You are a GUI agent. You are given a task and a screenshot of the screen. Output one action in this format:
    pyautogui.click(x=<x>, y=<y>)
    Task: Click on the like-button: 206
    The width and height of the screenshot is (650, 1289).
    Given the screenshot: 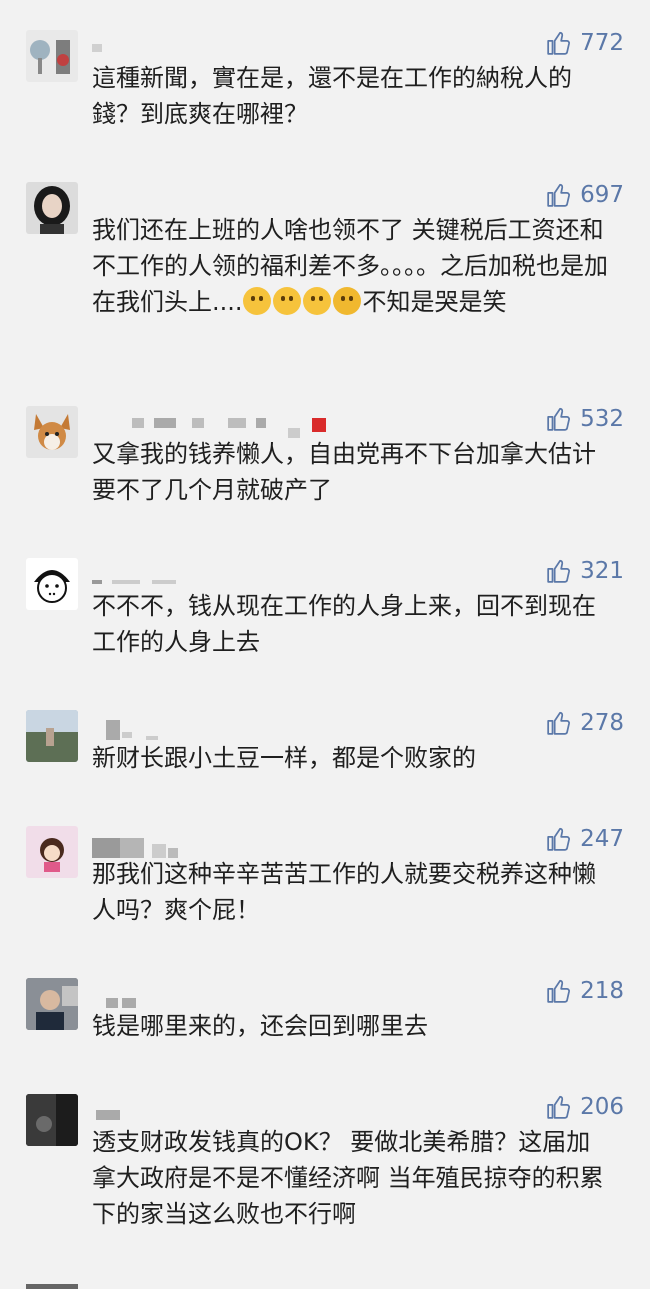 What is the action you would take?
    pyautogui.click(x=585, y=1107)
    